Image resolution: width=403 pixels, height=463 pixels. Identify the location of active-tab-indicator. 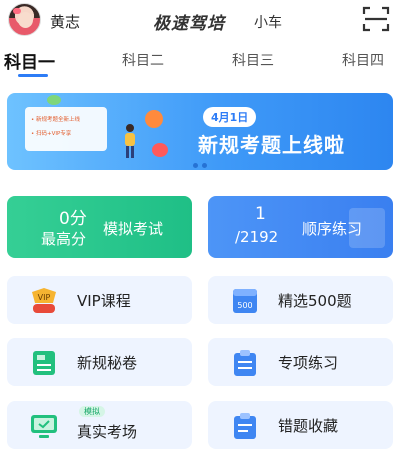
(33, 75).